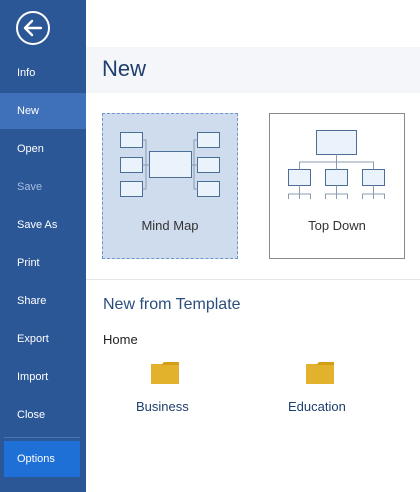 The width and height of the screenshot is (420, 492). I want to click on sidebar-item-options: Options, so click(42, 459).